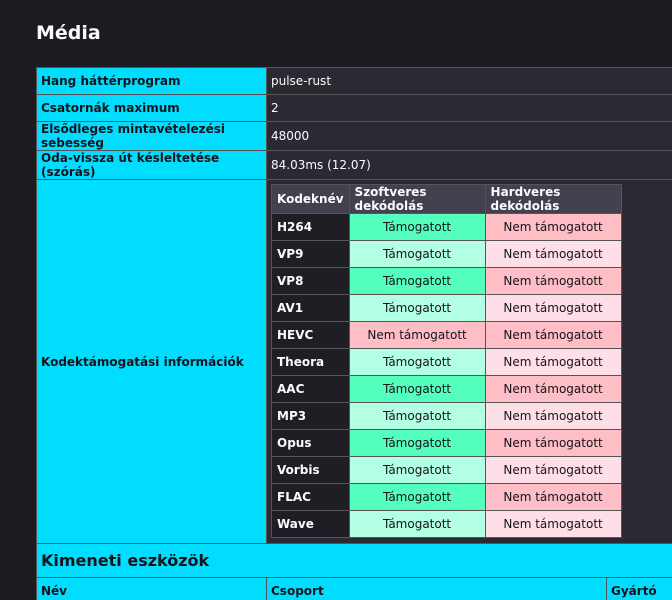 The image size is (672, 600). I want to click on codec-name: AV1, so click(310, 308).